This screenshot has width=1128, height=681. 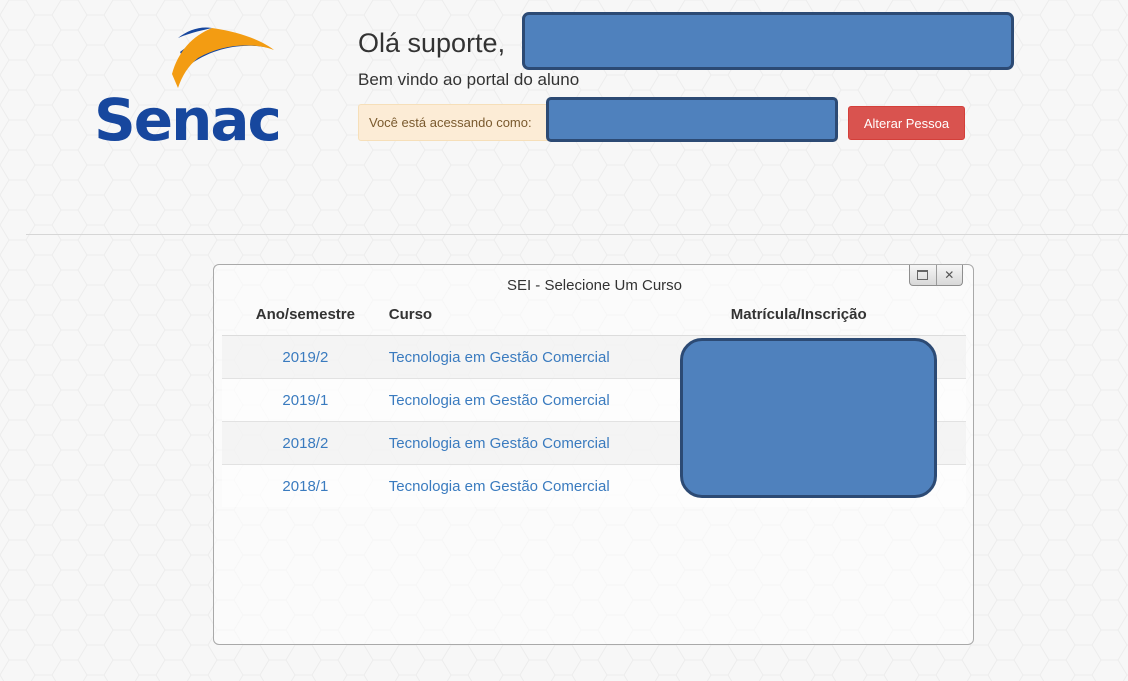 I want to click on column-header-enrollment: Matrícula/Inscrição, so click(x=838, y=314).